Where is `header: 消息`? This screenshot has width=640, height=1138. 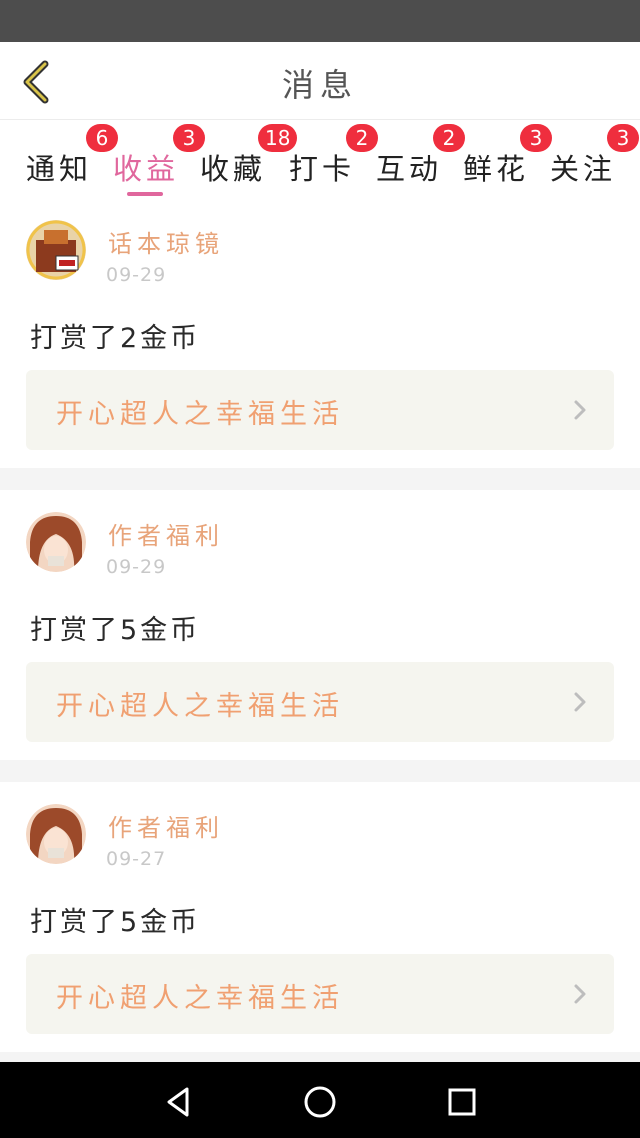 header: 消息 is located at coordinates (320, 81).